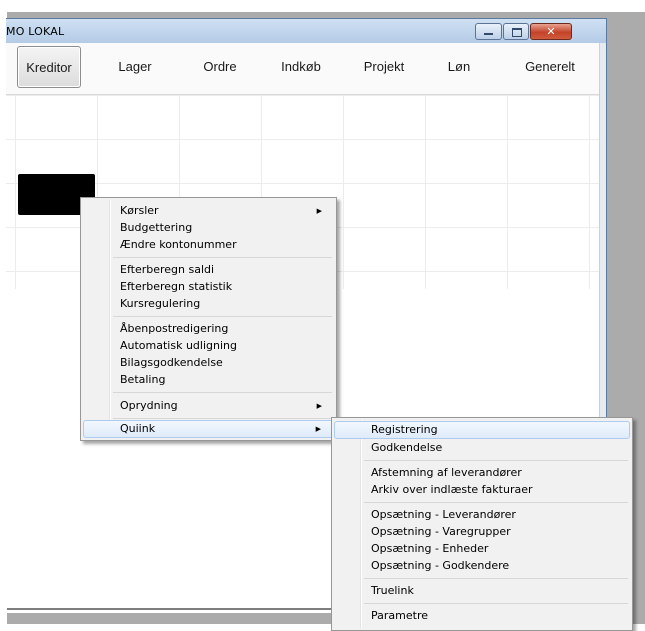 This screenshot has height=631, width=645. What do you see at coordinates (49, 67) in the screenshot?
I see `tab-kreditor: Kreditor` at bounding box center [49, 67].